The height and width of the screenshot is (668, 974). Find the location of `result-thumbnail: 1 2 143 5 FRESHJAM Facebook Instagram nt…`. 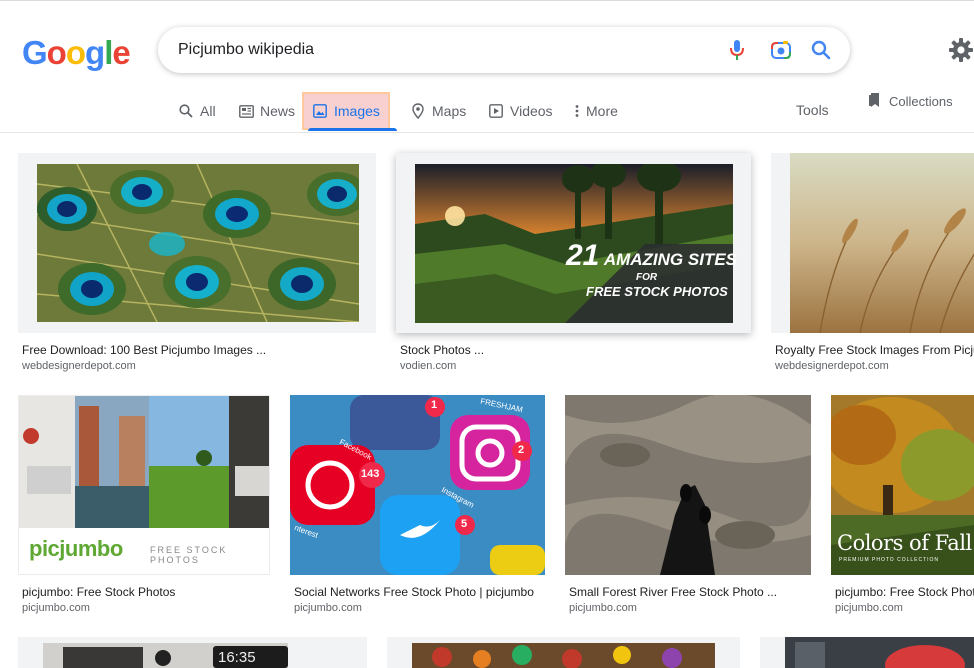

result-thumbnail: 1 2 143 5 FRESHJAM Facebook Instagram nt… is located at coordinates (417, 485).